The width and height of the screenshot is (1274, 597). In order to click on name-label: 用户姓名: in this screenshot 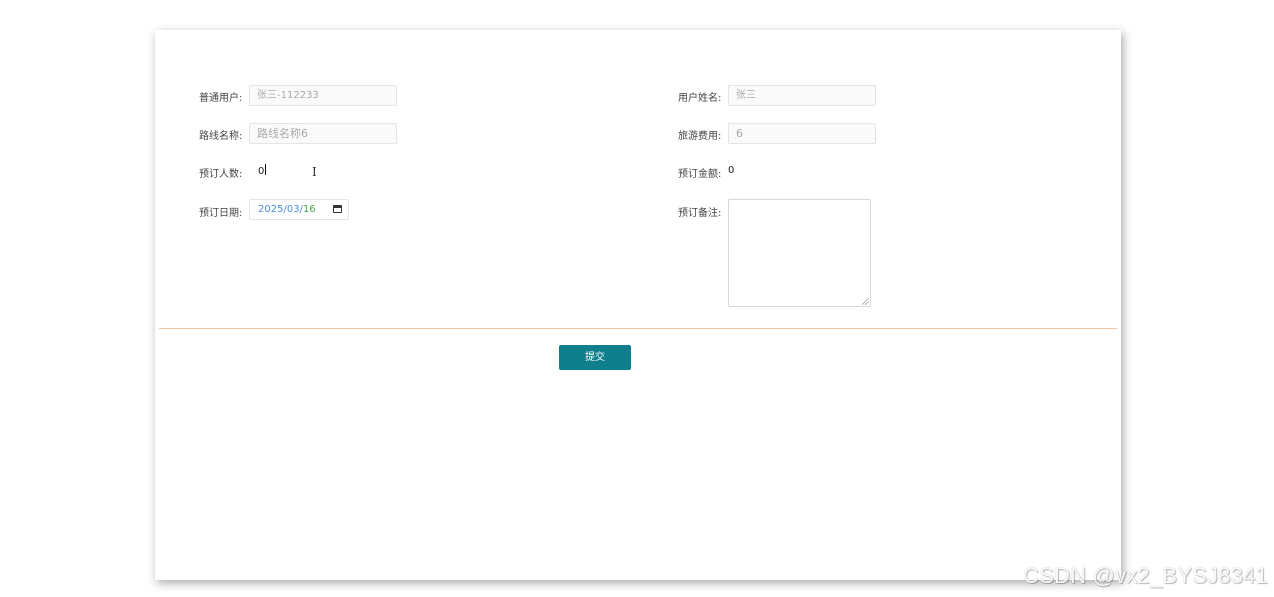, I will do `click(700, 98)`.